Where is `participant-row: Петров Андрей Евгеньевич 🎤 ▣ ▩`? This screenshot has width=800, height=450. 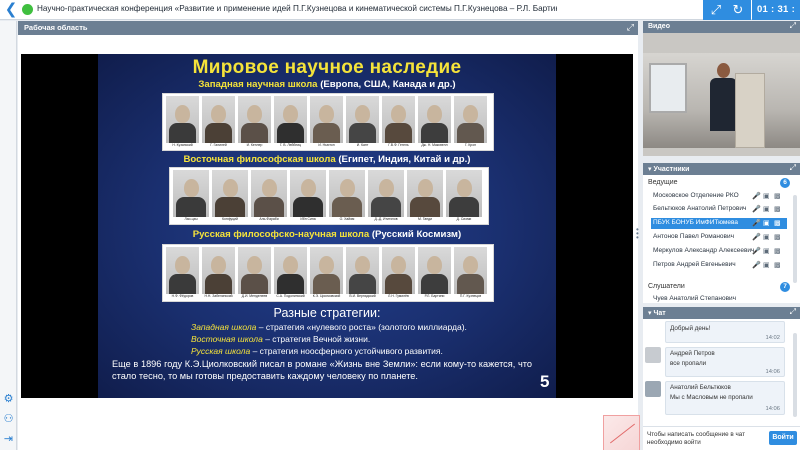 participant-row: Петров Андрей Евгеньевич 🎤 ▣ ▩ is located at coordinates (719, 265).